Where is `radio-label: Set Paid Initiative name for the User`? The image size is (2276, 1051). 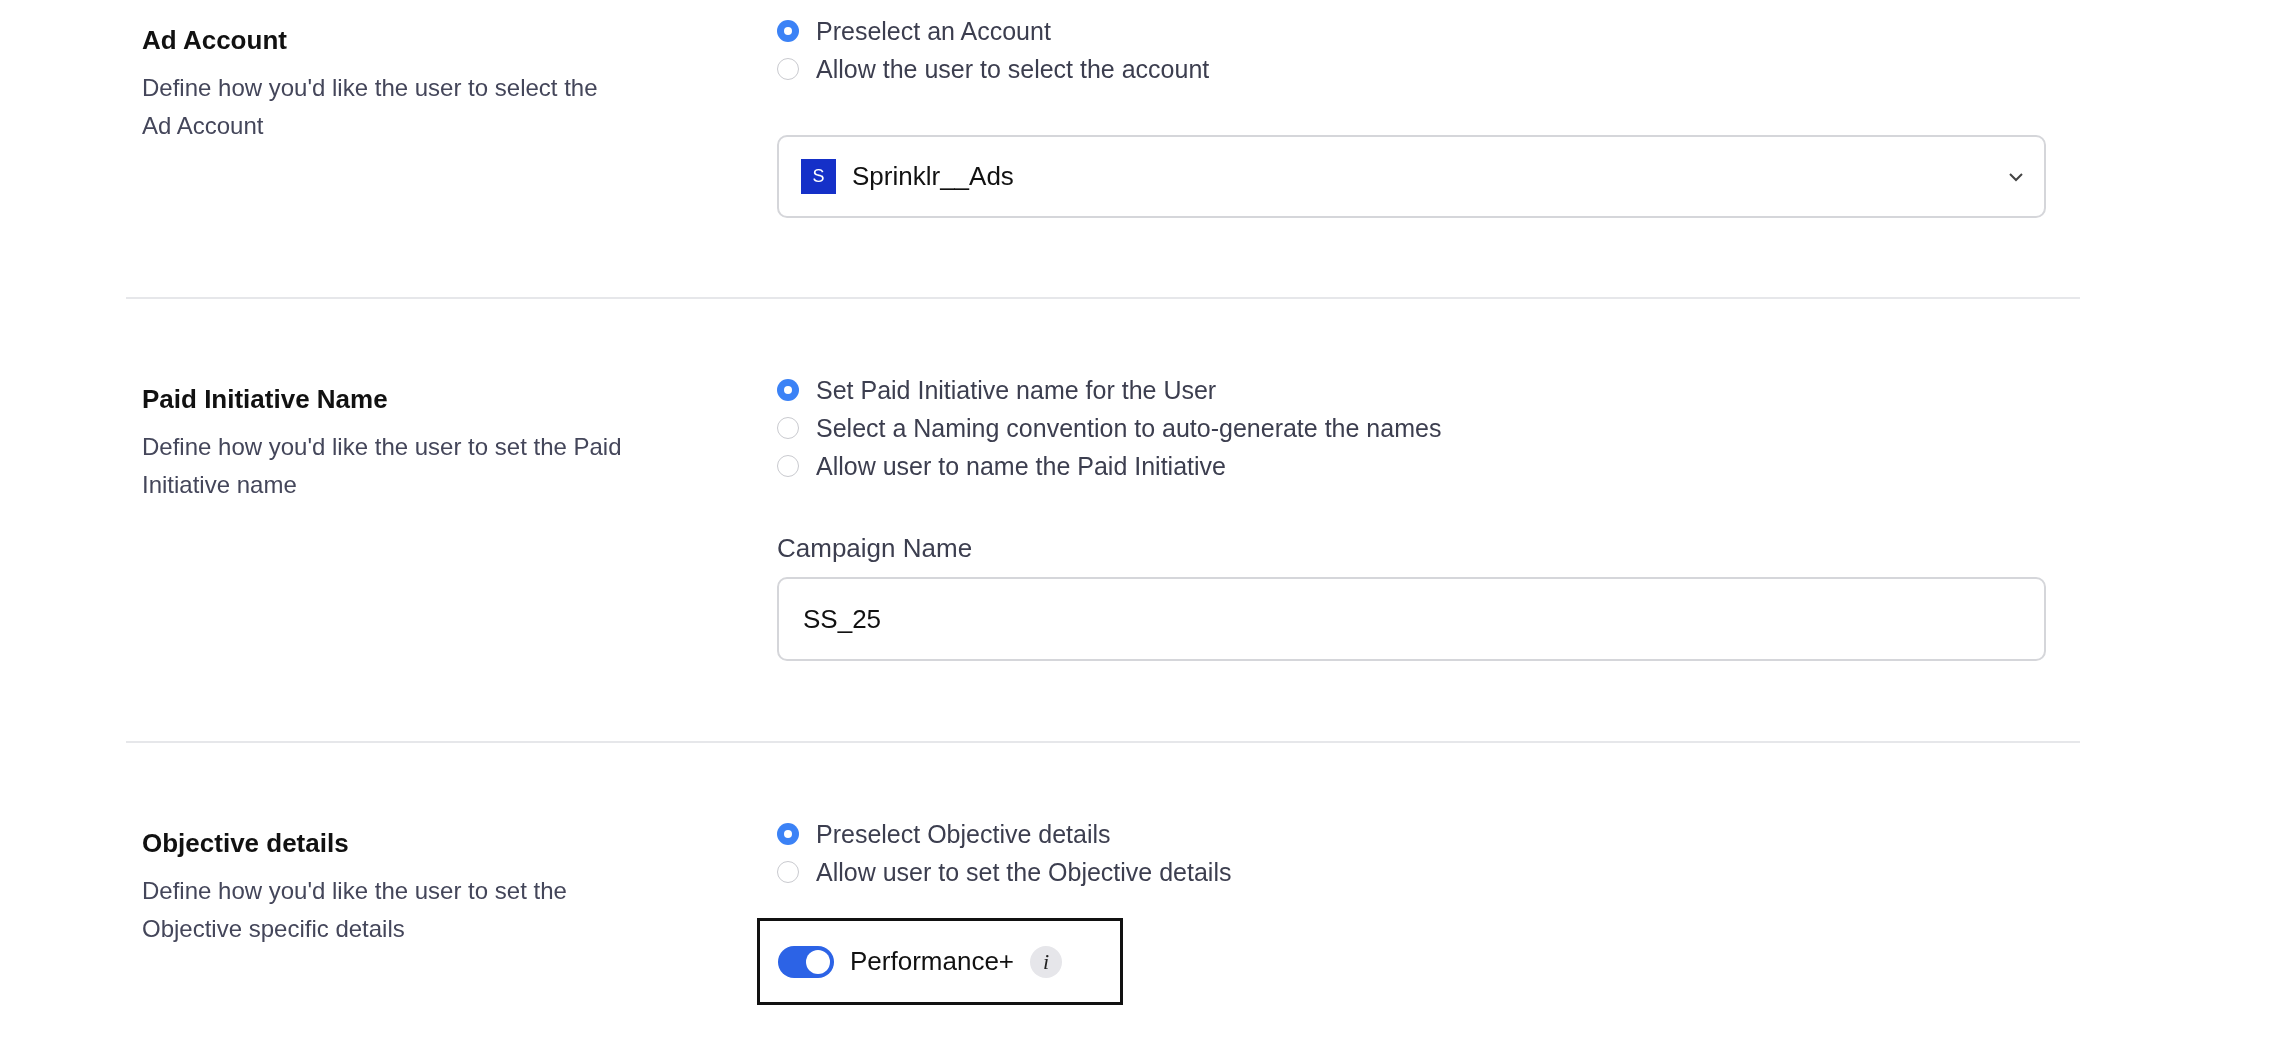
radio-label: Set Paid Initiative name for the User is located at coordinates (1016, 390).